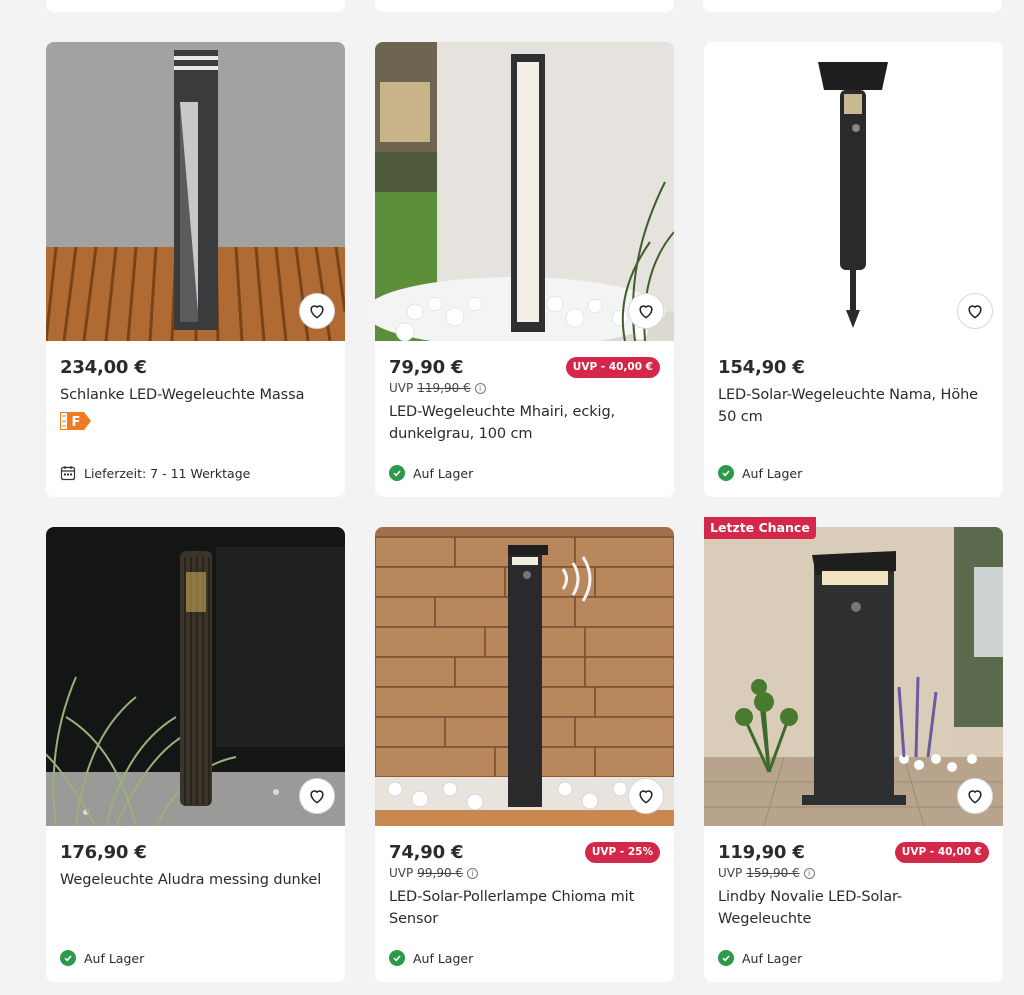  I want to click on delivery-text: Lieferzeit: 7 - 11 Werktage, so click(167, 473).